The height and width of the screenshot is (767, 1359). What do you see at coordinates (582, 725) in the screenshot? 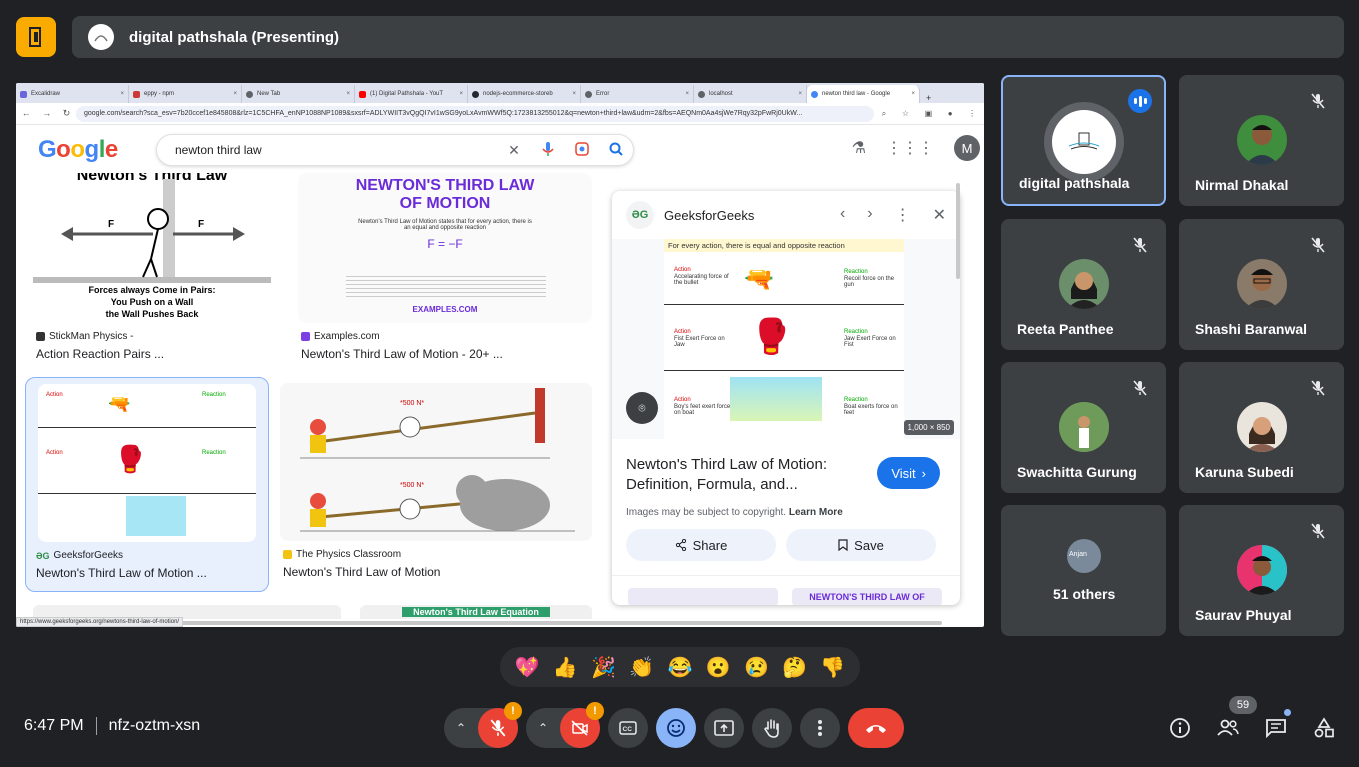
I see `camera-toggle-button: !` at bounding box center [582, 725].